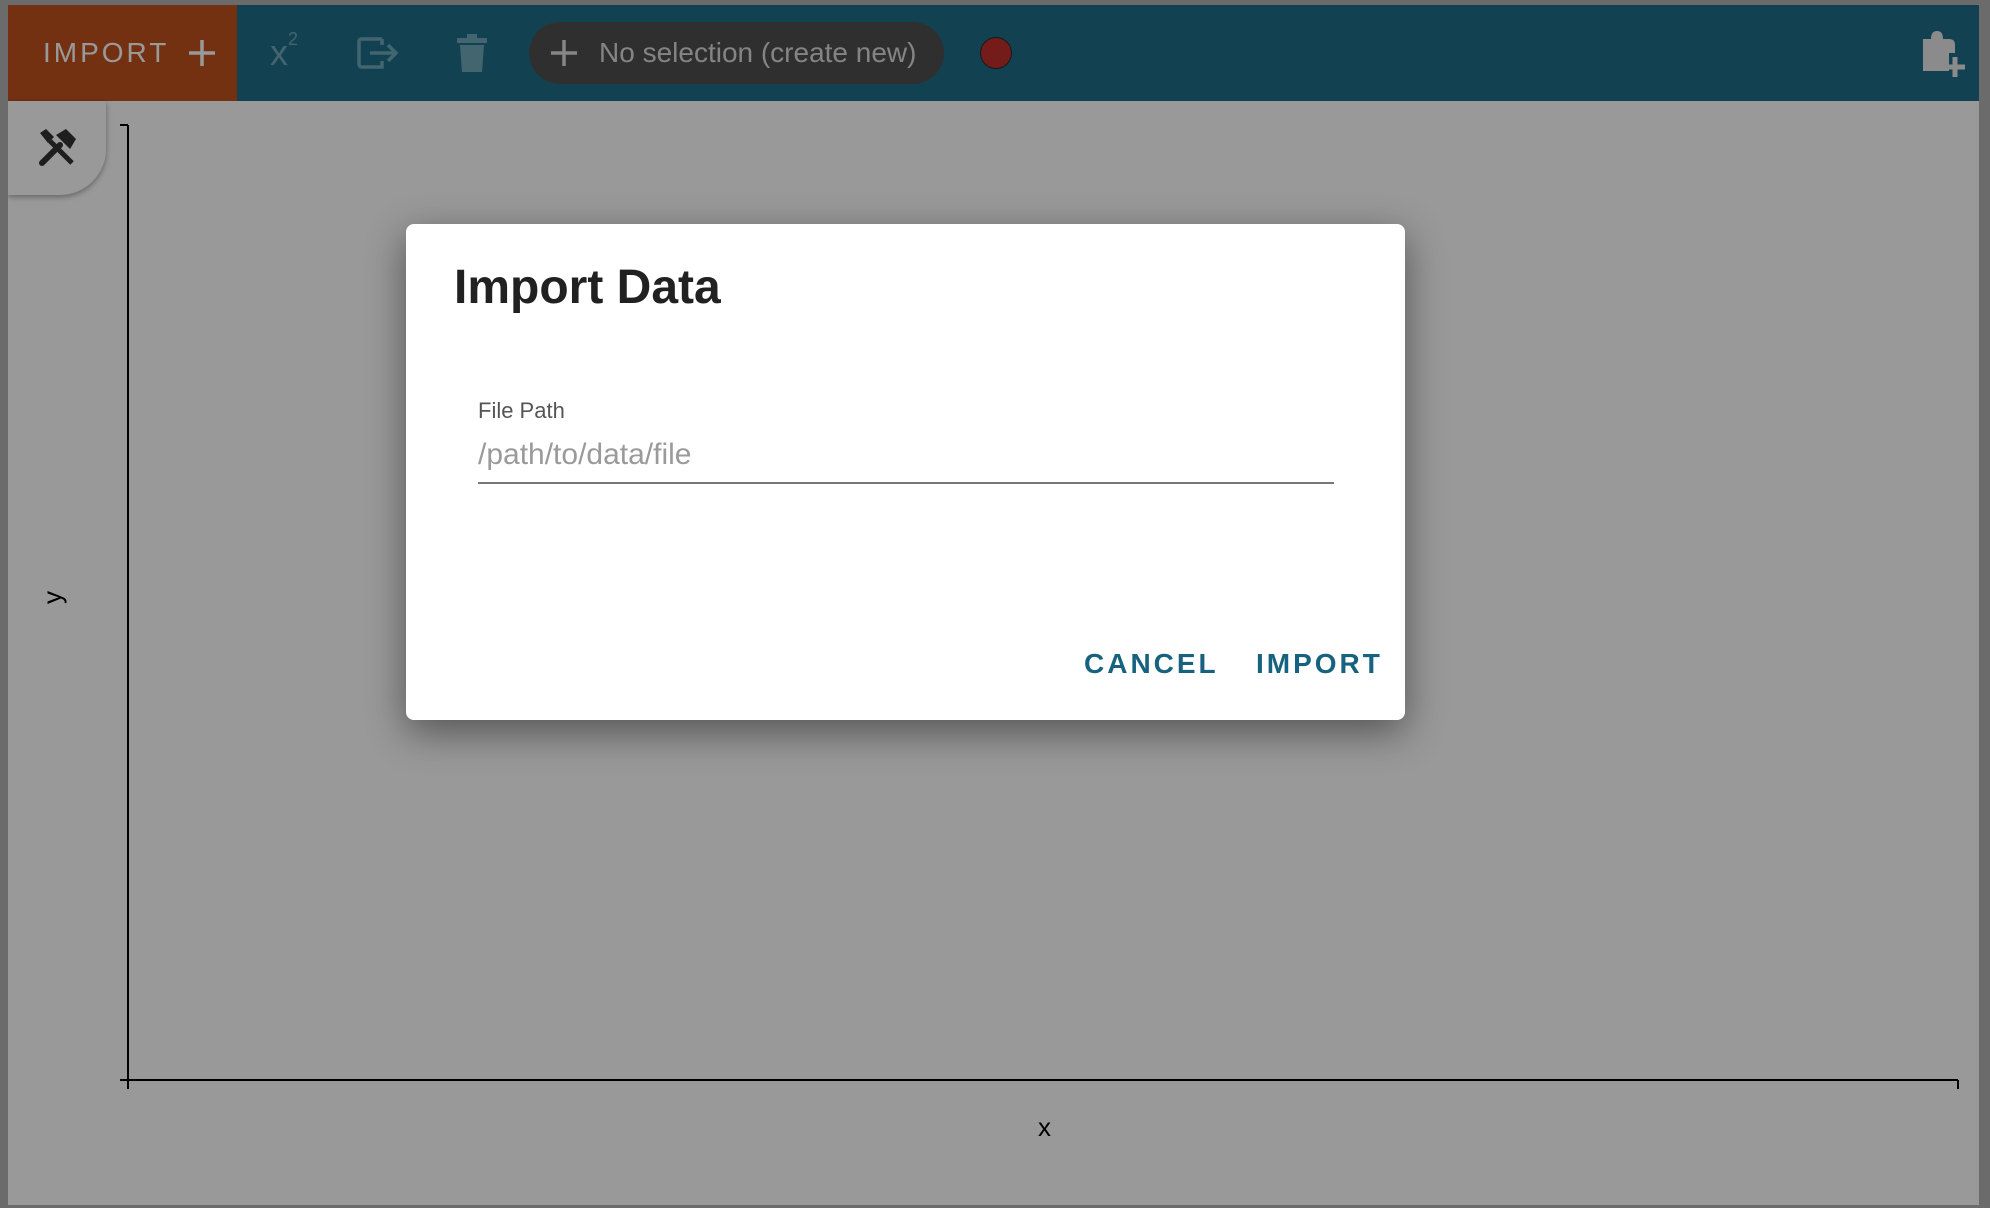 The height and width of the screenshot is (1208, 1990). I want to click on cancel-button: CANCEL, so click(1151, 664).